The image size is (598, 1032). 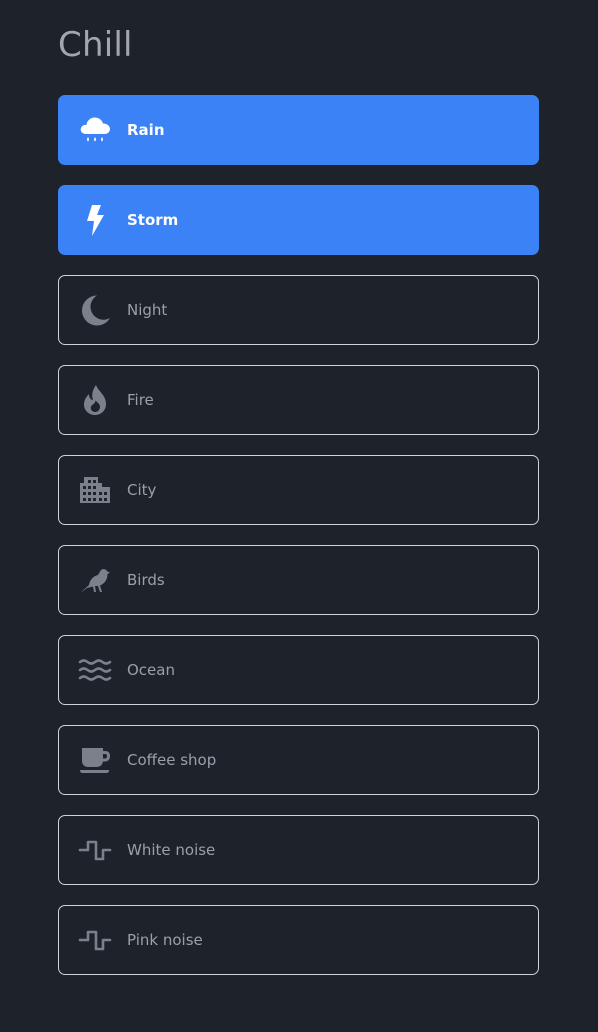 I want to click on sound-button-storm: Storm, so click(x=298, y=220).